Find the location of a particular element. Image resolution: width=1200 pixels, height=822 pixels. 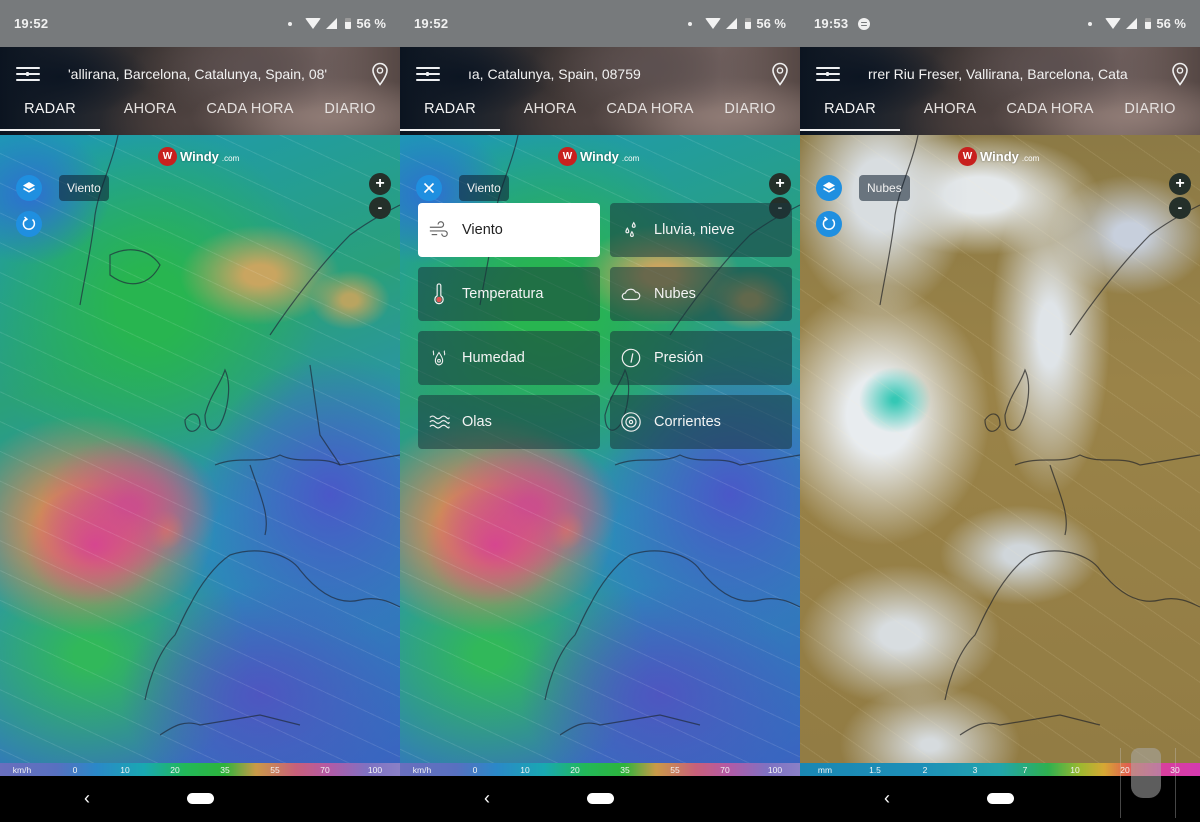

pressure-gauge-icon is located at coordinates (631, 358).